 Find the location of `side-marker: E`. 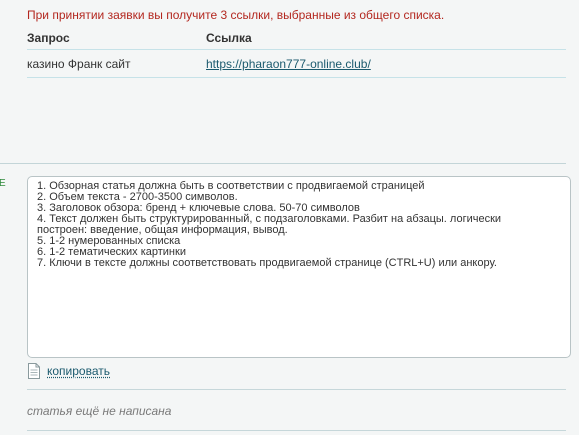

side-marker: E is located at coordinates (3, 183).